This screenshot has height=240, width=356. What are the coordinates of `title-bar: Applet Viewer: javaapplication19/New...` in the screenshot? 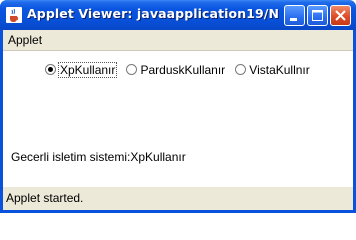 It's located at (178, 15).